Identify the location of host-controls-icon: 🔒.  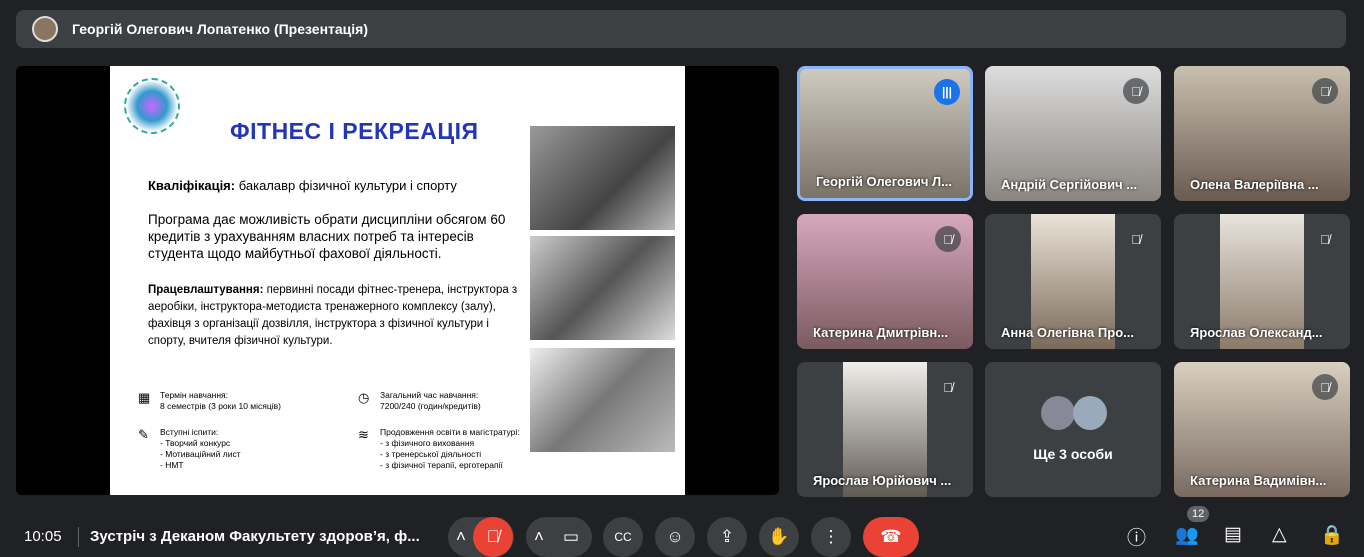
(1332, 535).